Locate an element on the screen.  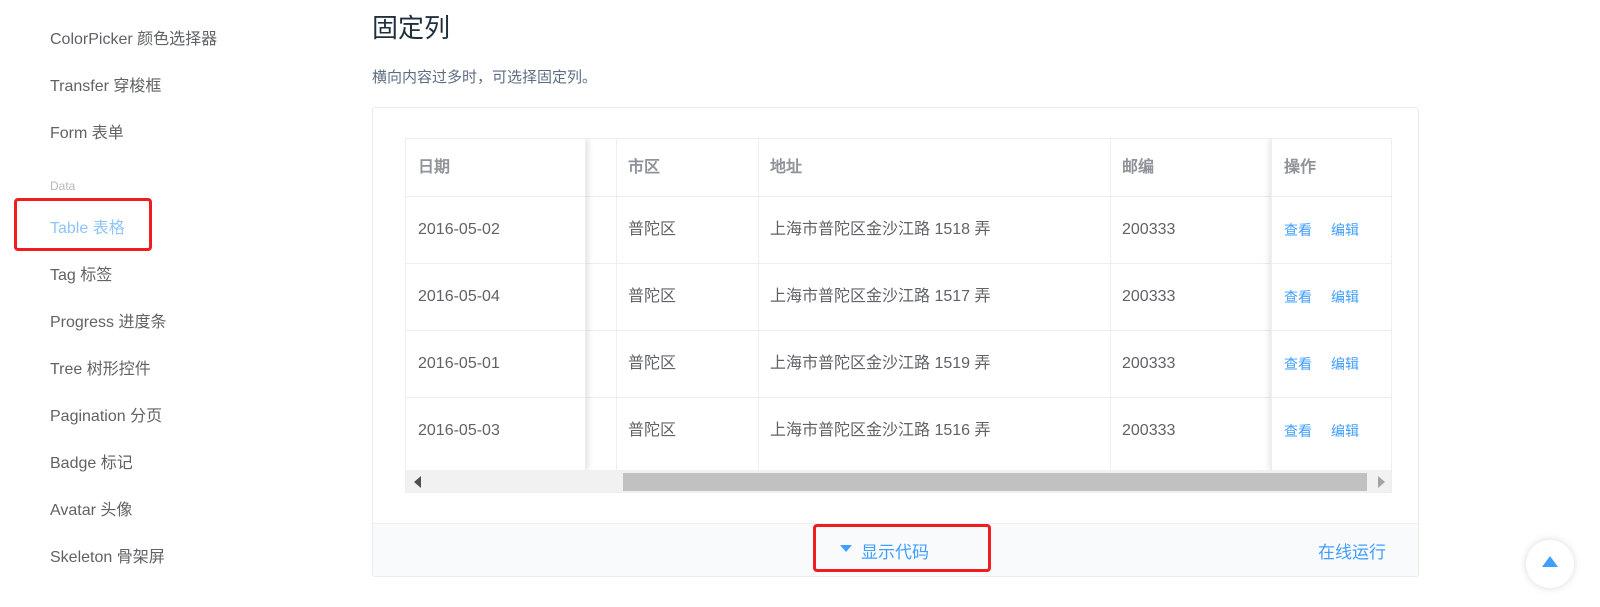
sidebar-item-form: Form 表单 is located at coordinates (87, 131).